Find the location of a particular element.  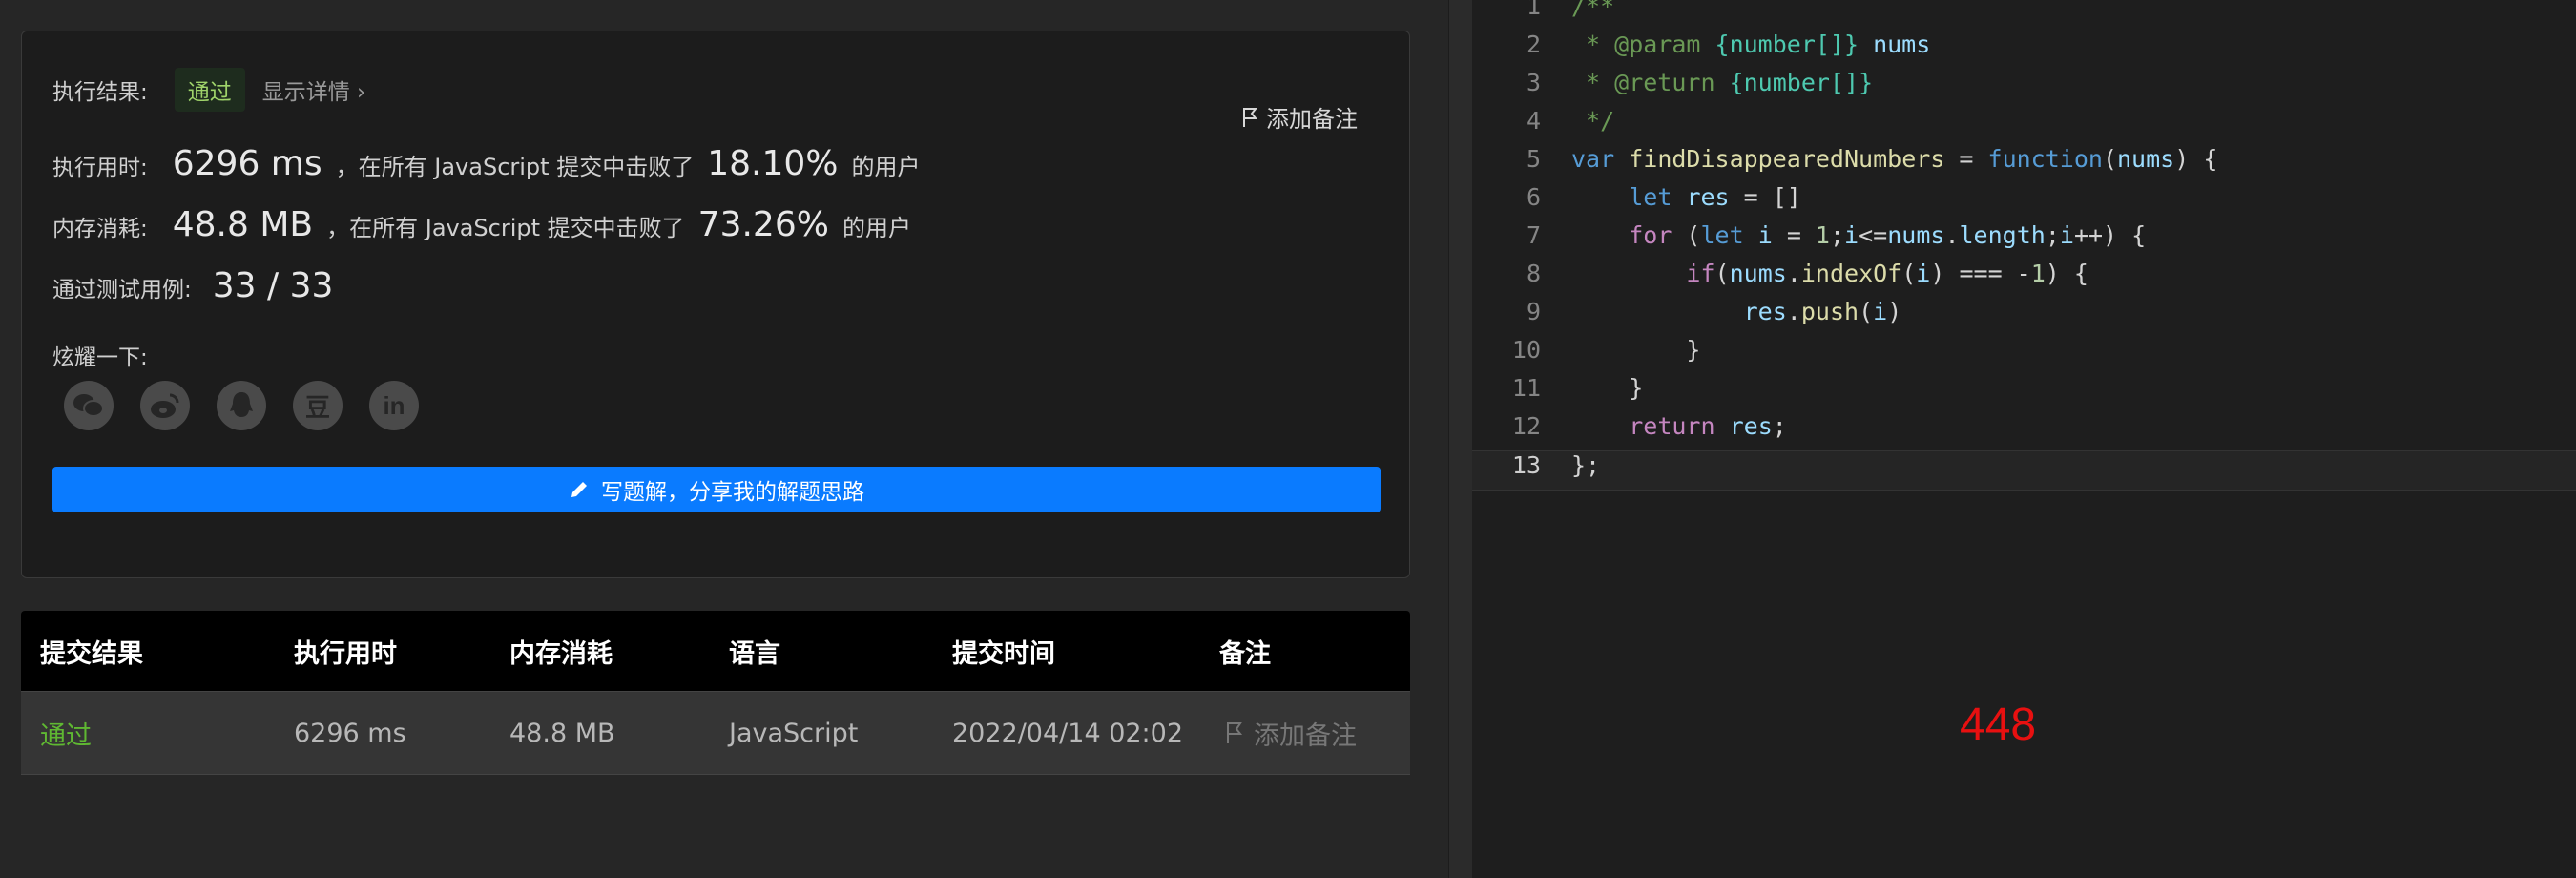

code-line: 12 return res; is located at coordinates (1649, 426).